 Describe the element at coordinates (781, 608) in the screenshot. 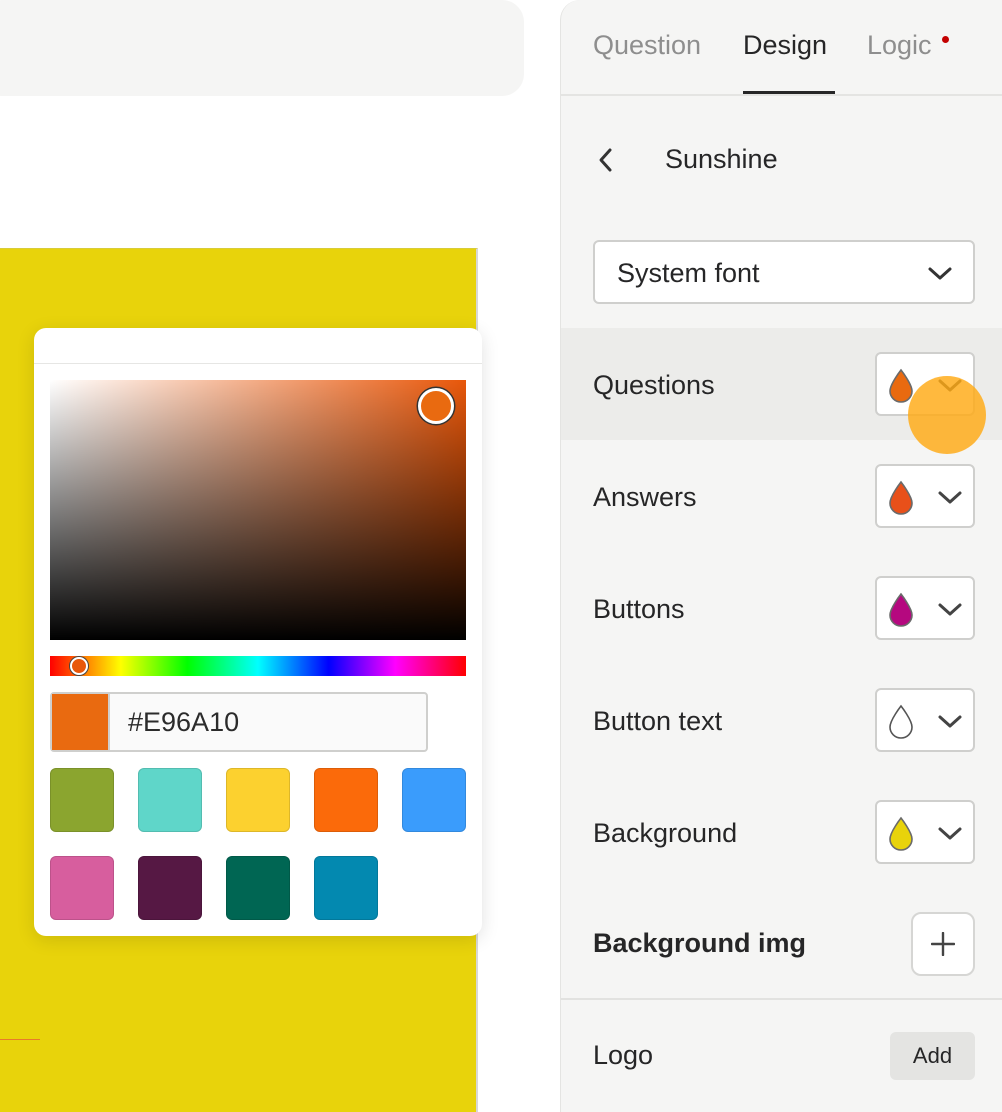

I see `color-setting-row: Buttons` at that location.